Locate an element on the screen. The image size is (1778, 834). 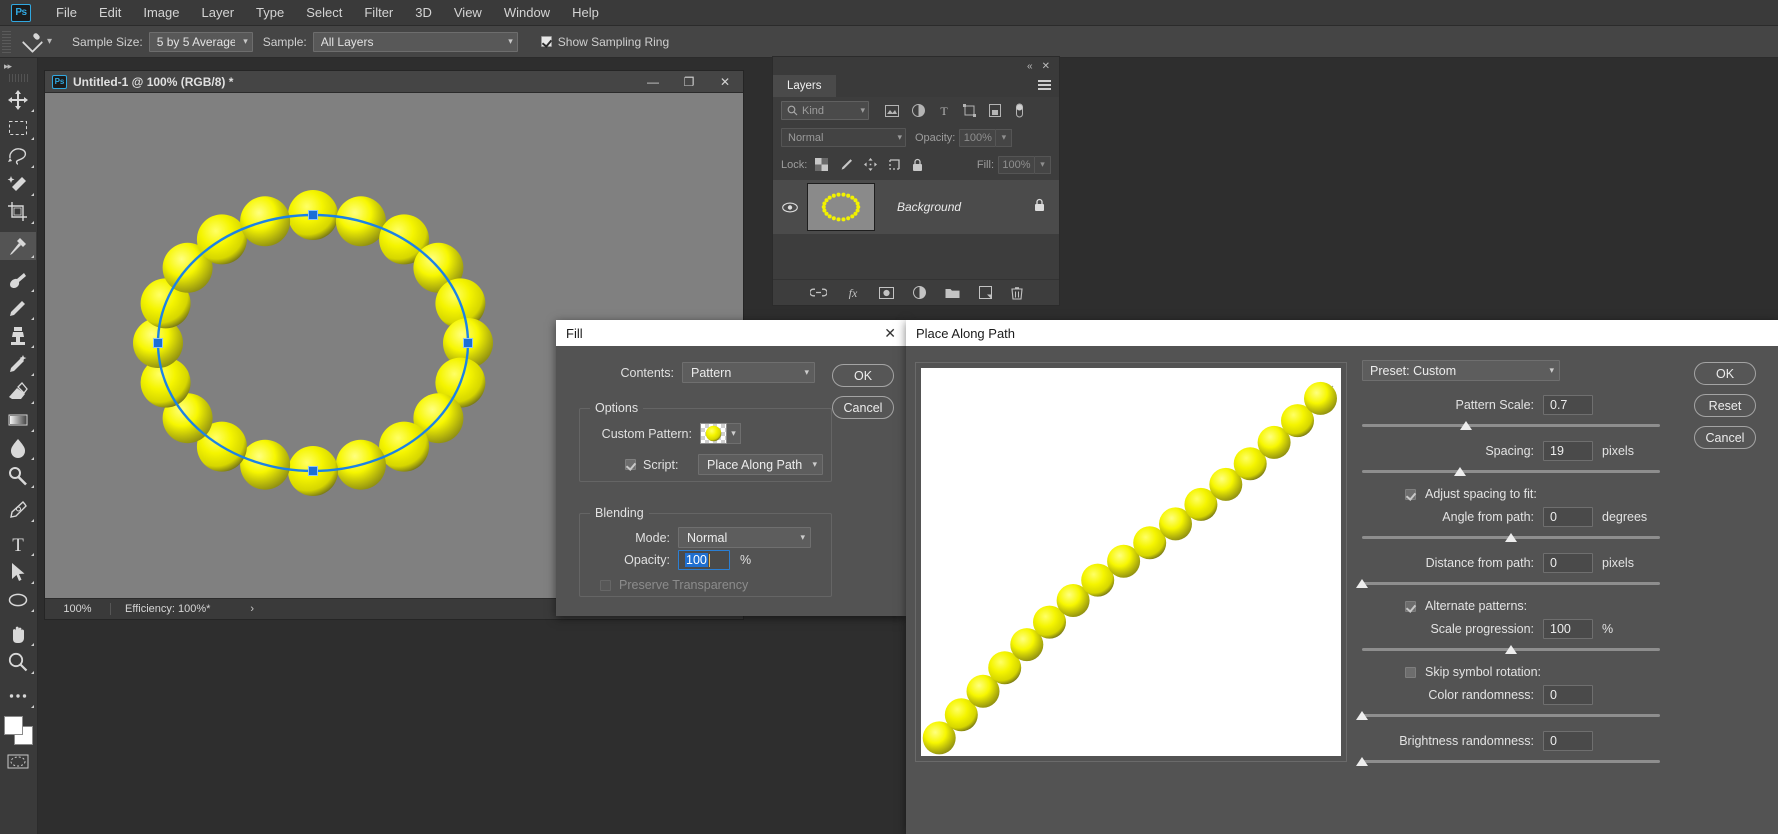
new-group-icon is located at coordinates (952, 293).